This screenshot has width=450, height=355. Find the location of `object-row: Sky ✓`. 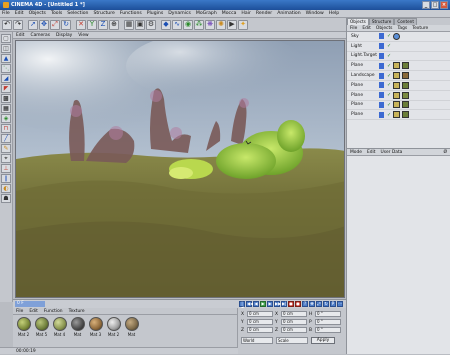

object-row: Sky ✓ is located at coordinates (398, 37).